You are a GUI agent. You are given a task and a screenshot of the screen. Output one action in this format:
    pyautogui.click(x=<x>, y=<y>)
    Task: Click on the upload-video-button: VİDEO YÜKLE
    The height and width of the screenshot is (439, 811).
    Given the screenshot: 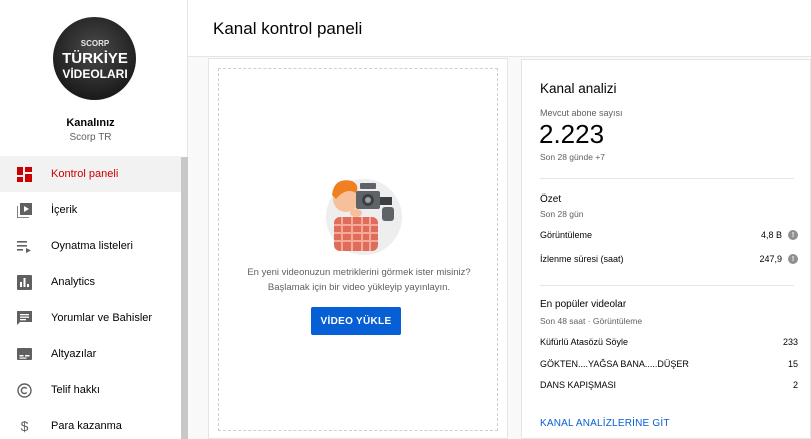 What is the action you would take?
    pyautogui.click(x=356, y=321)
    